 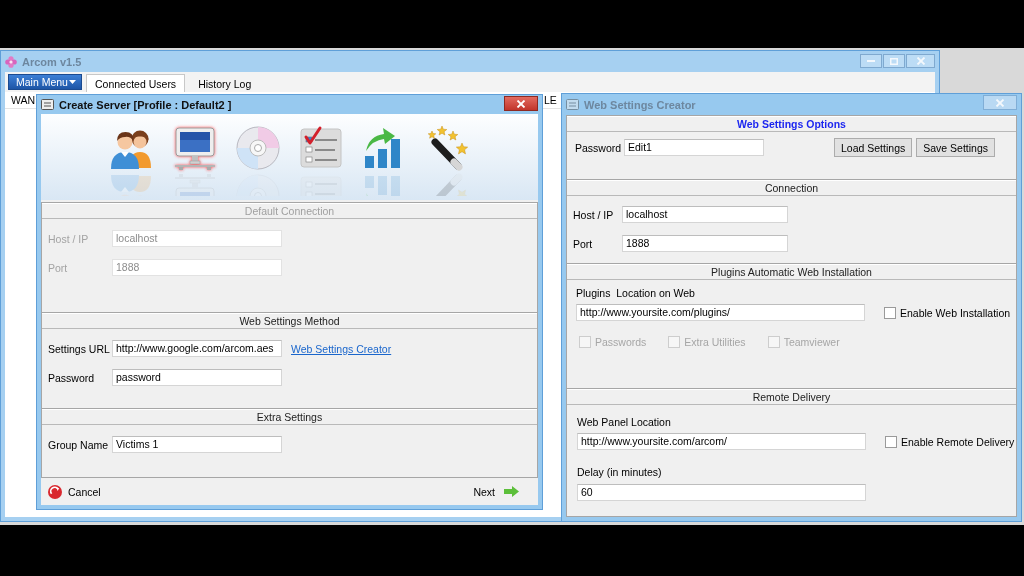 What do you see at coordinates (958, 441) in the screenshot?
I see `checkbox-label: Enable Remote Delivery` at bounding box center [958, 441].